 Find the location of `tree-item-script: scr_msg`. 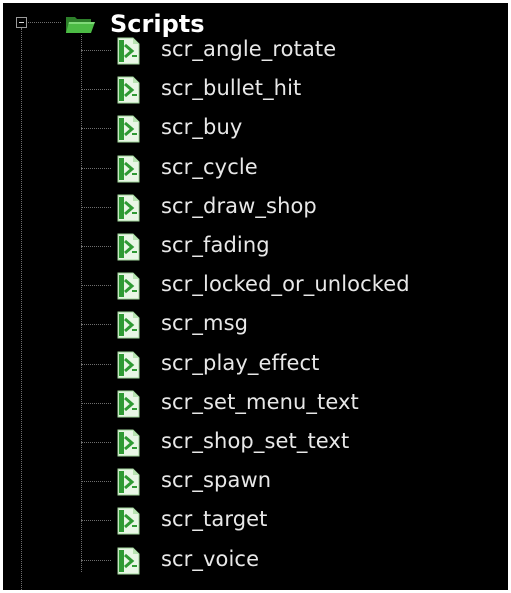

tree-item-script: scr_msg is located at coordinates (291, 324).